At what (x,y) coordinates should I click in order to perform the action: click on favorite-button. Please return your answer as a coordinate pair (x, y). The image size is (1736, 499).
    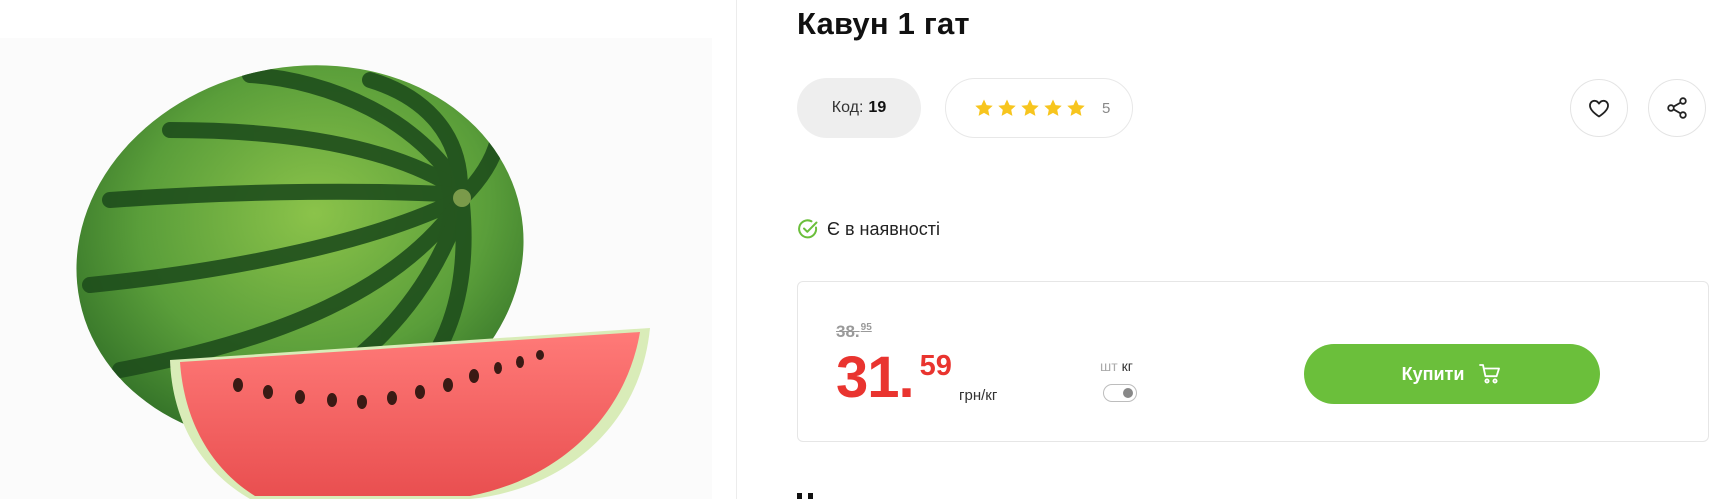
    Looking at the image, I should click on (1599, 108).